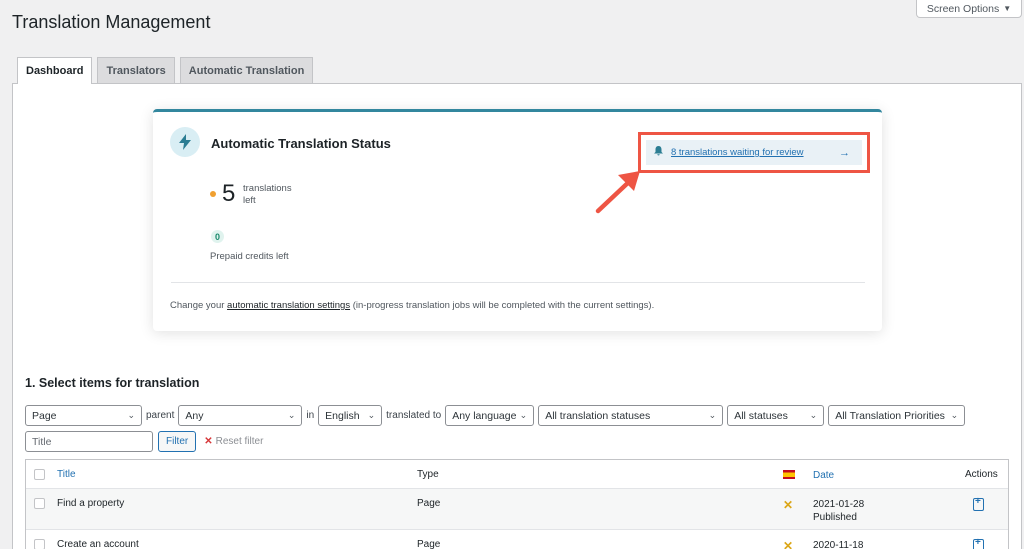 Image resolution: width=1024 pixels, height=549 pixels. Describe the element at coordinates (239, 441) in the screenshot. I see `reset-filter-label: Reset filter` at that location.